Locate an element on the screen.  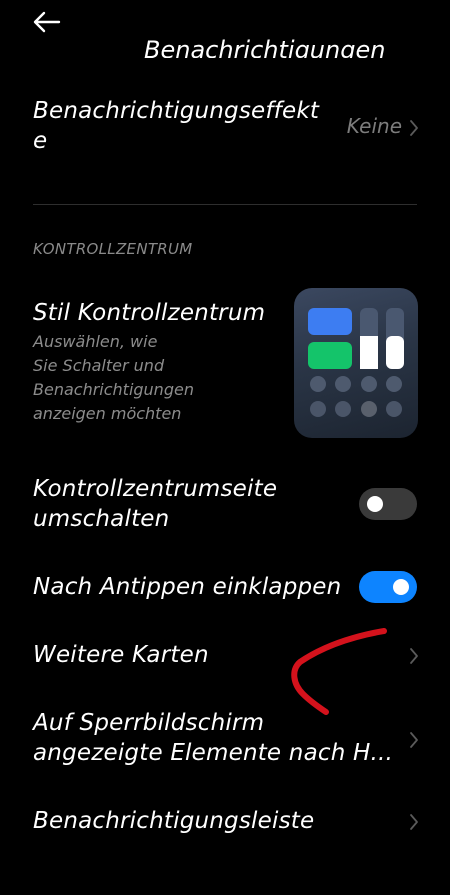
notification-bar-label: Benachrichtigungsleiste is located at coordinates (174, 821).